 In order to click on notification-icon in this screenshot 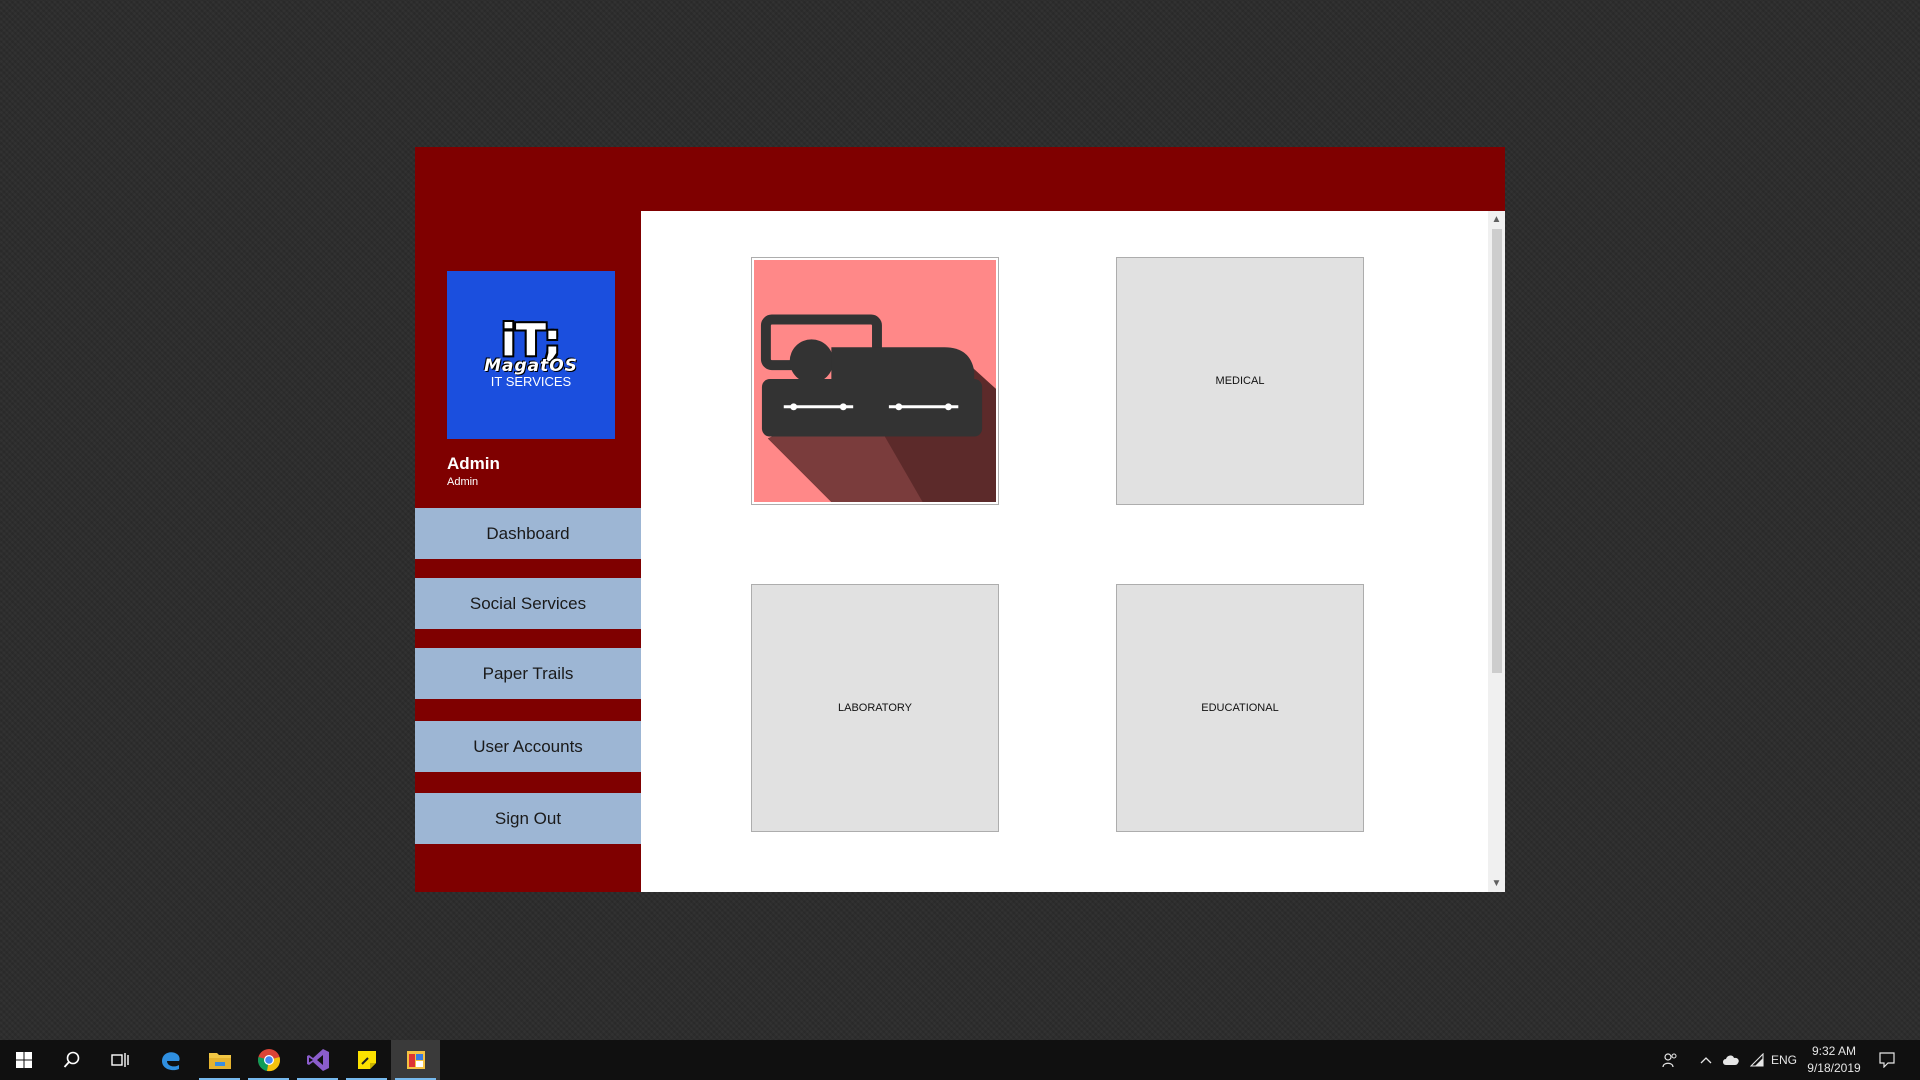, I will do `click(1887, 1060)`.